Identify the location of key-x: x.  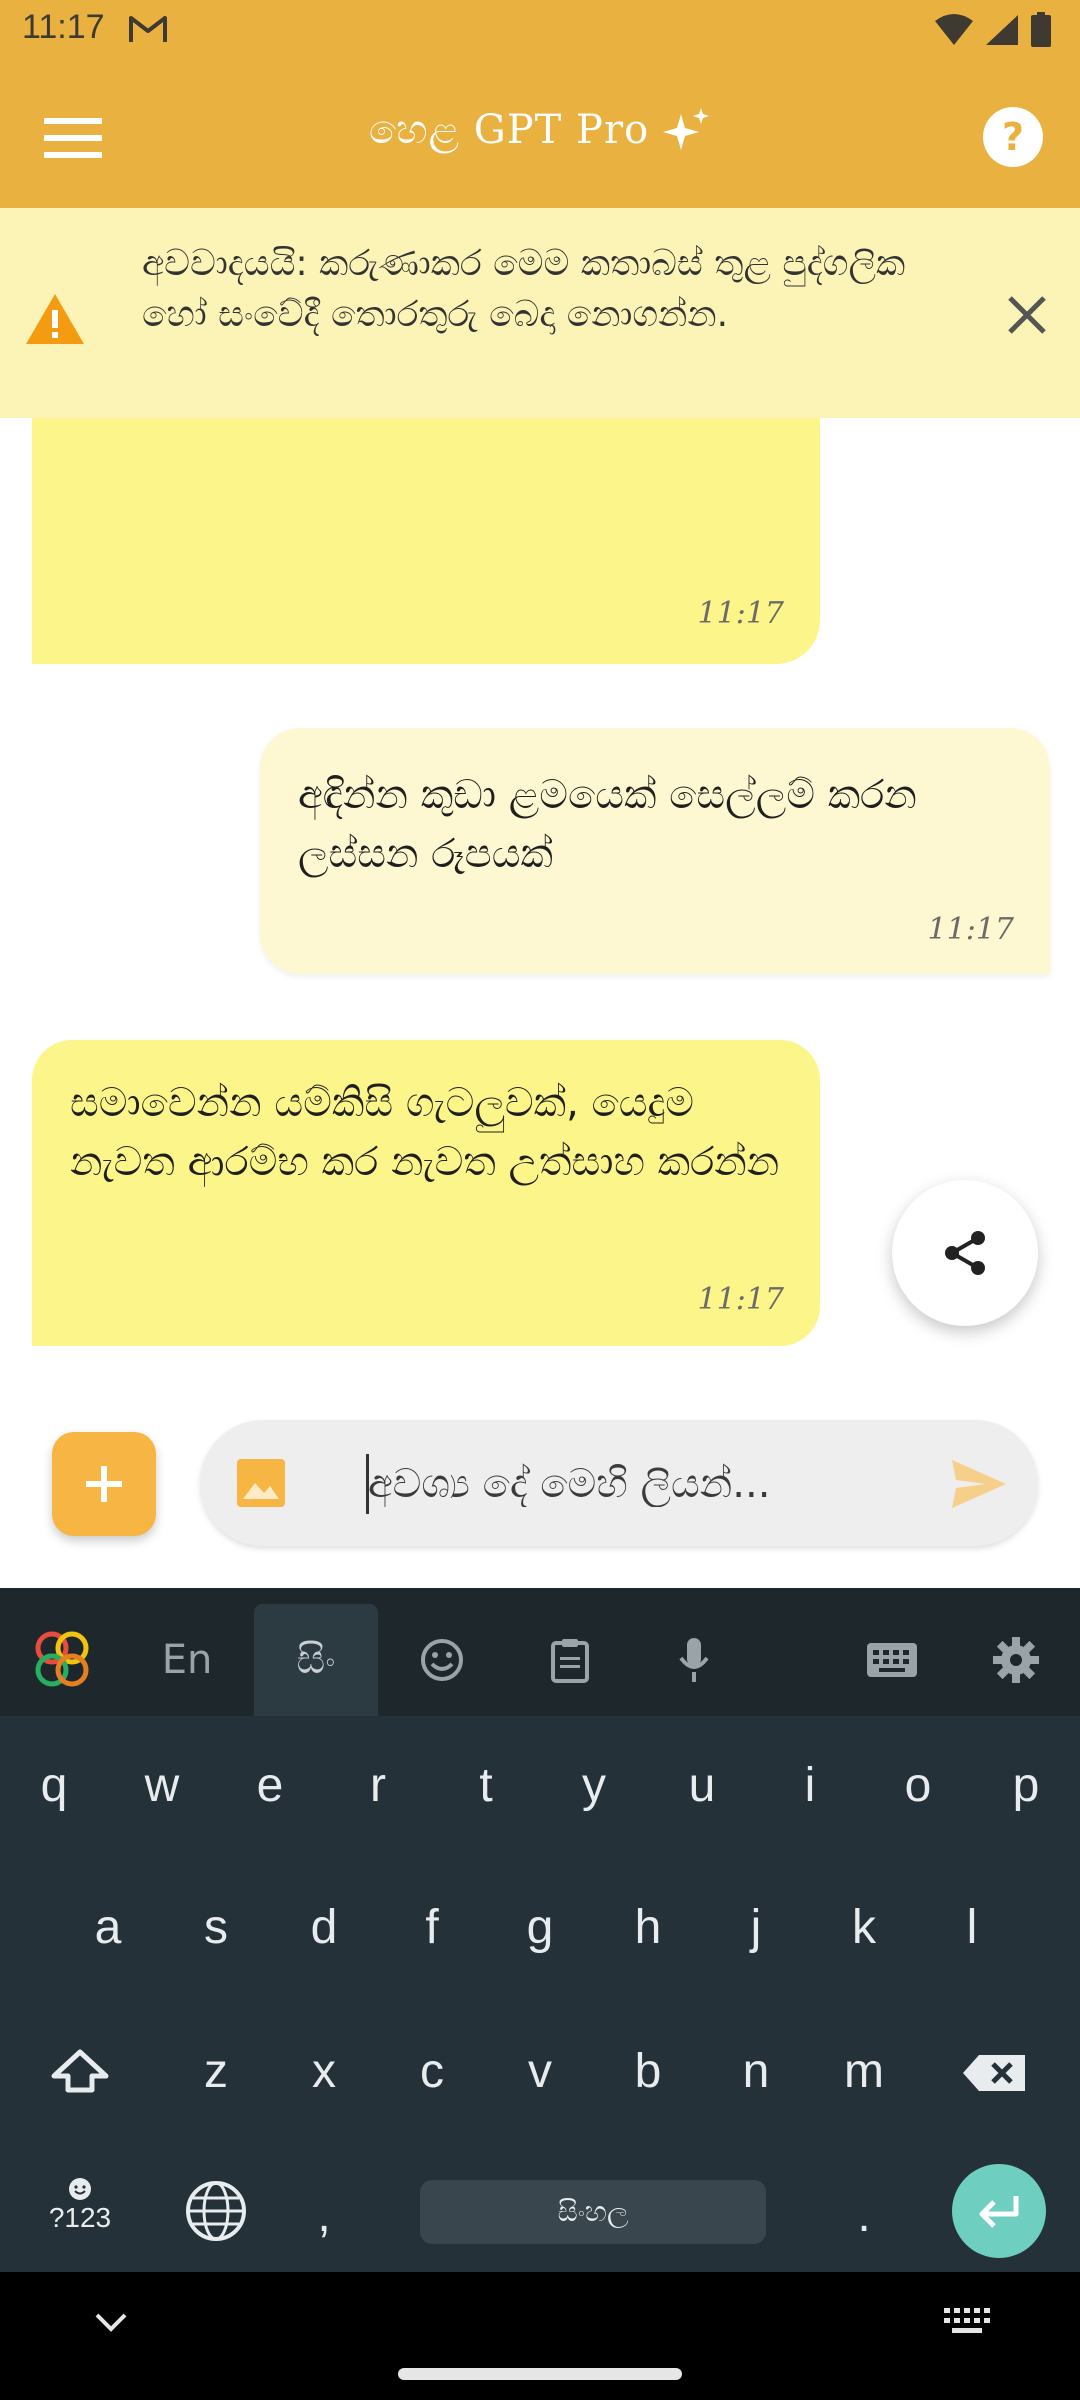
(324, 2071).